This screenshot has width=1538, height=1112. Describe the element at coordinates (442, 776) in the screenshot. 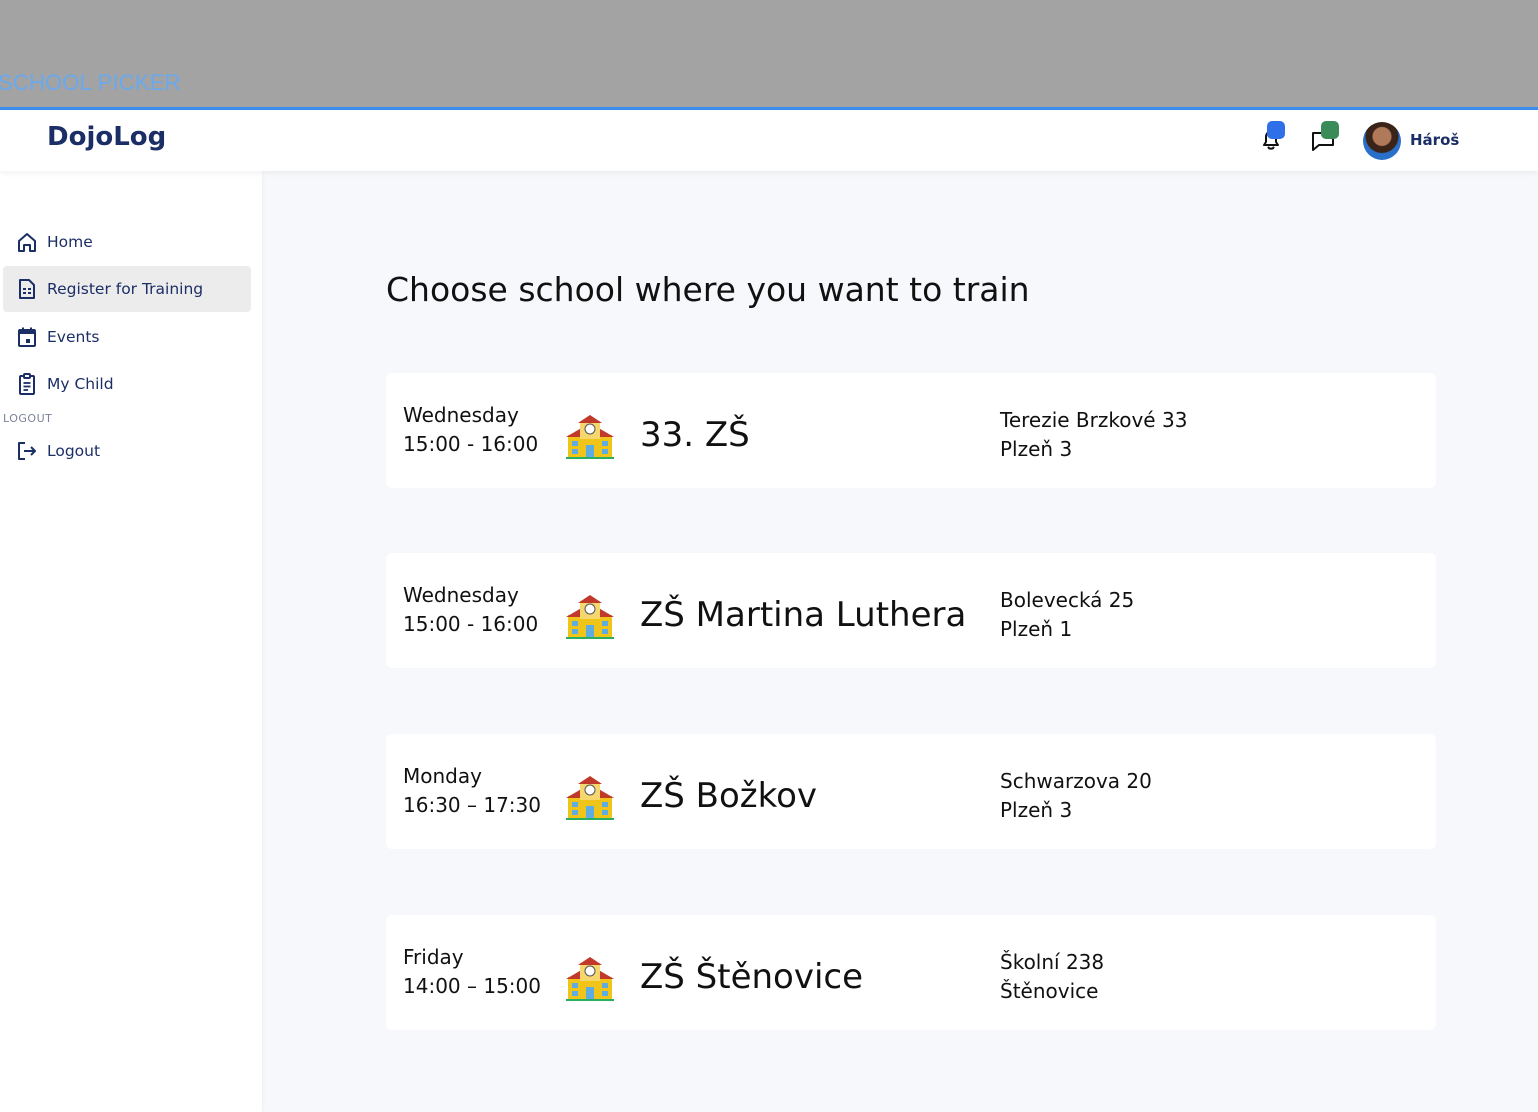

I see `training-day: Monday` at that location.